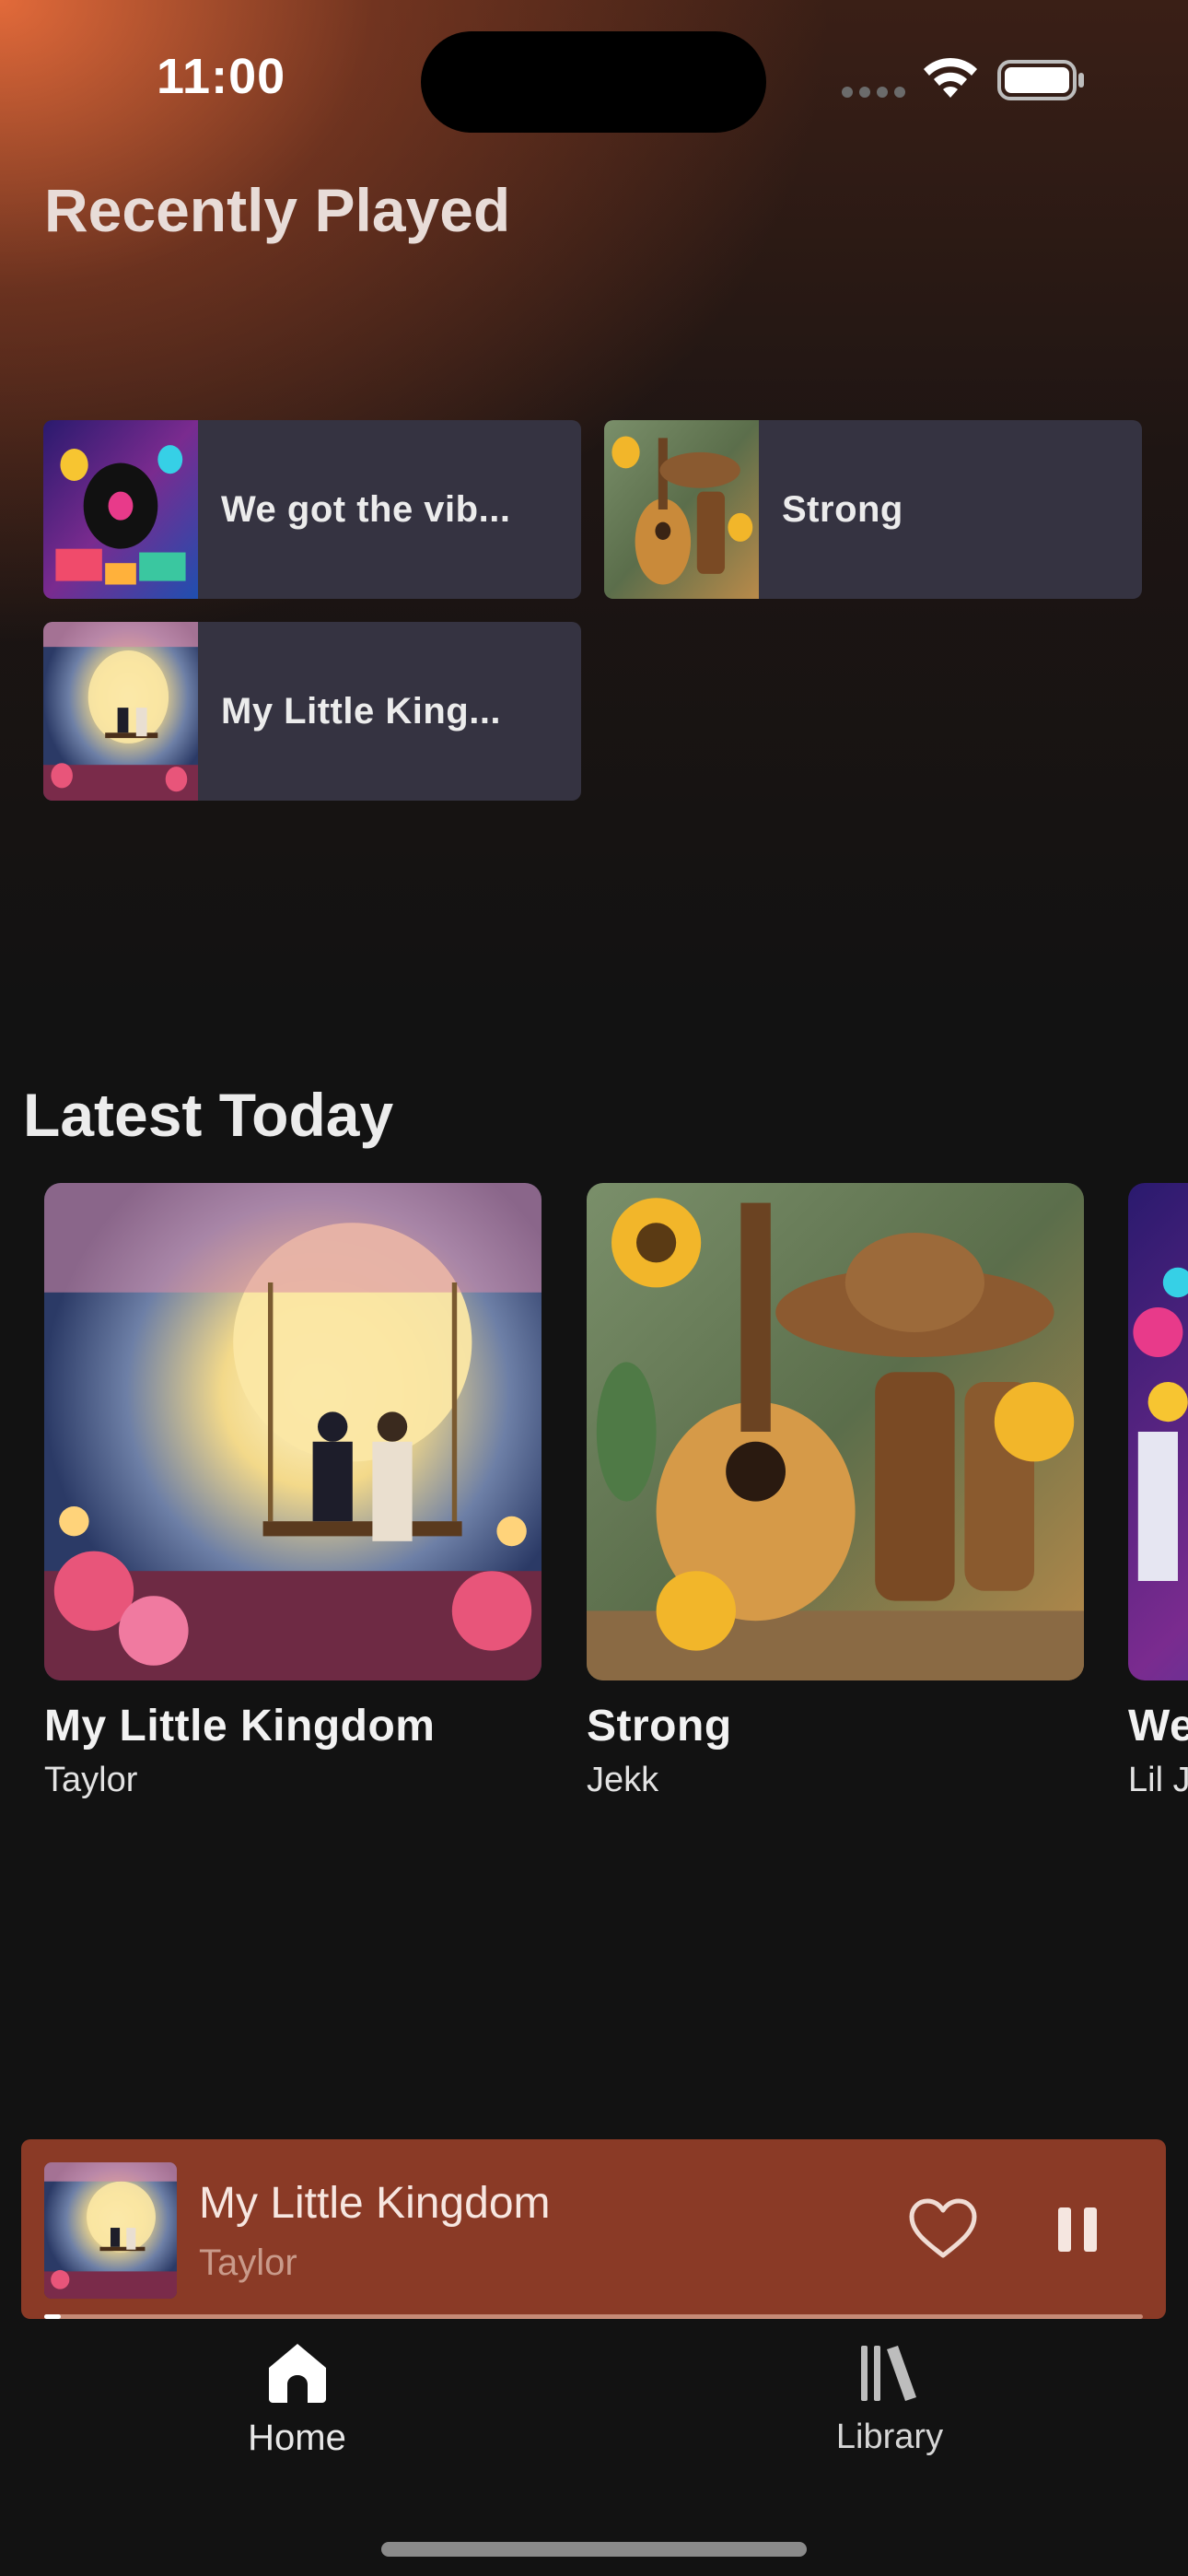 This screenshot has width=1188, height=2576. What do you see at coordinates (951, 77) in the screenshot?
I see `wifi-icon` at bounding box center [951, 77].